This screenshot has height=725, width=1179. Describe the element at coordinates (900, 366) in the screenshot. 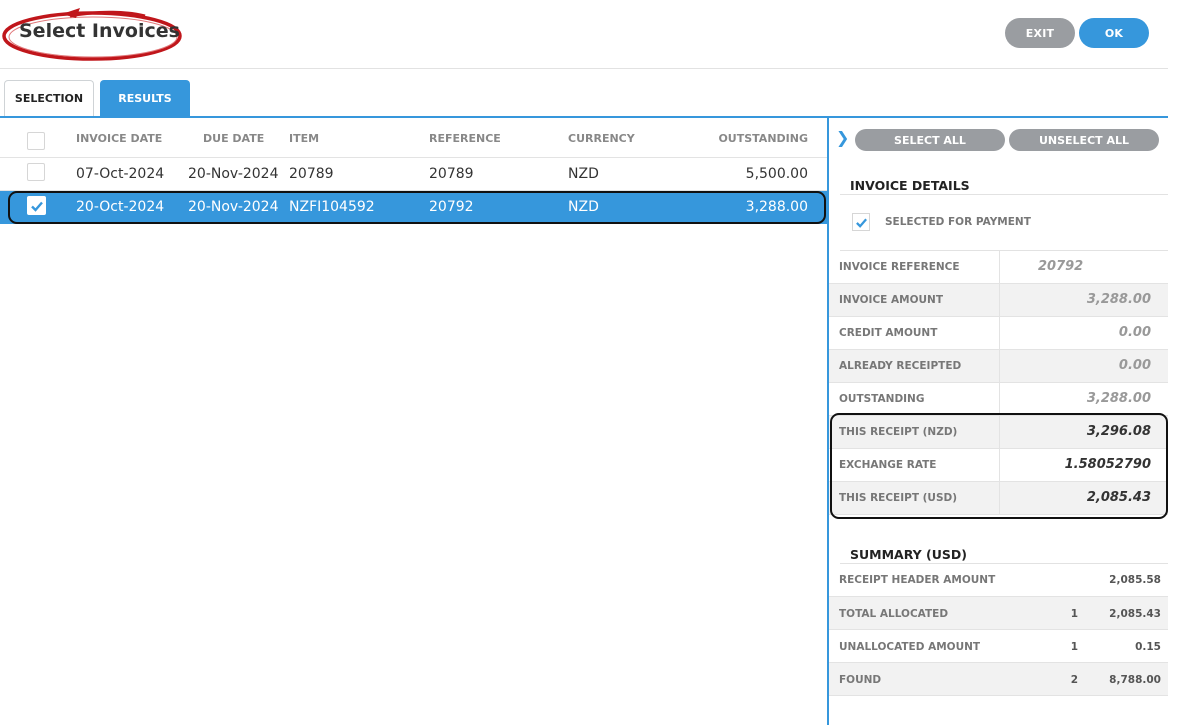

I see `already-receipted-label: ALREADY RECEIPTED` at that location.